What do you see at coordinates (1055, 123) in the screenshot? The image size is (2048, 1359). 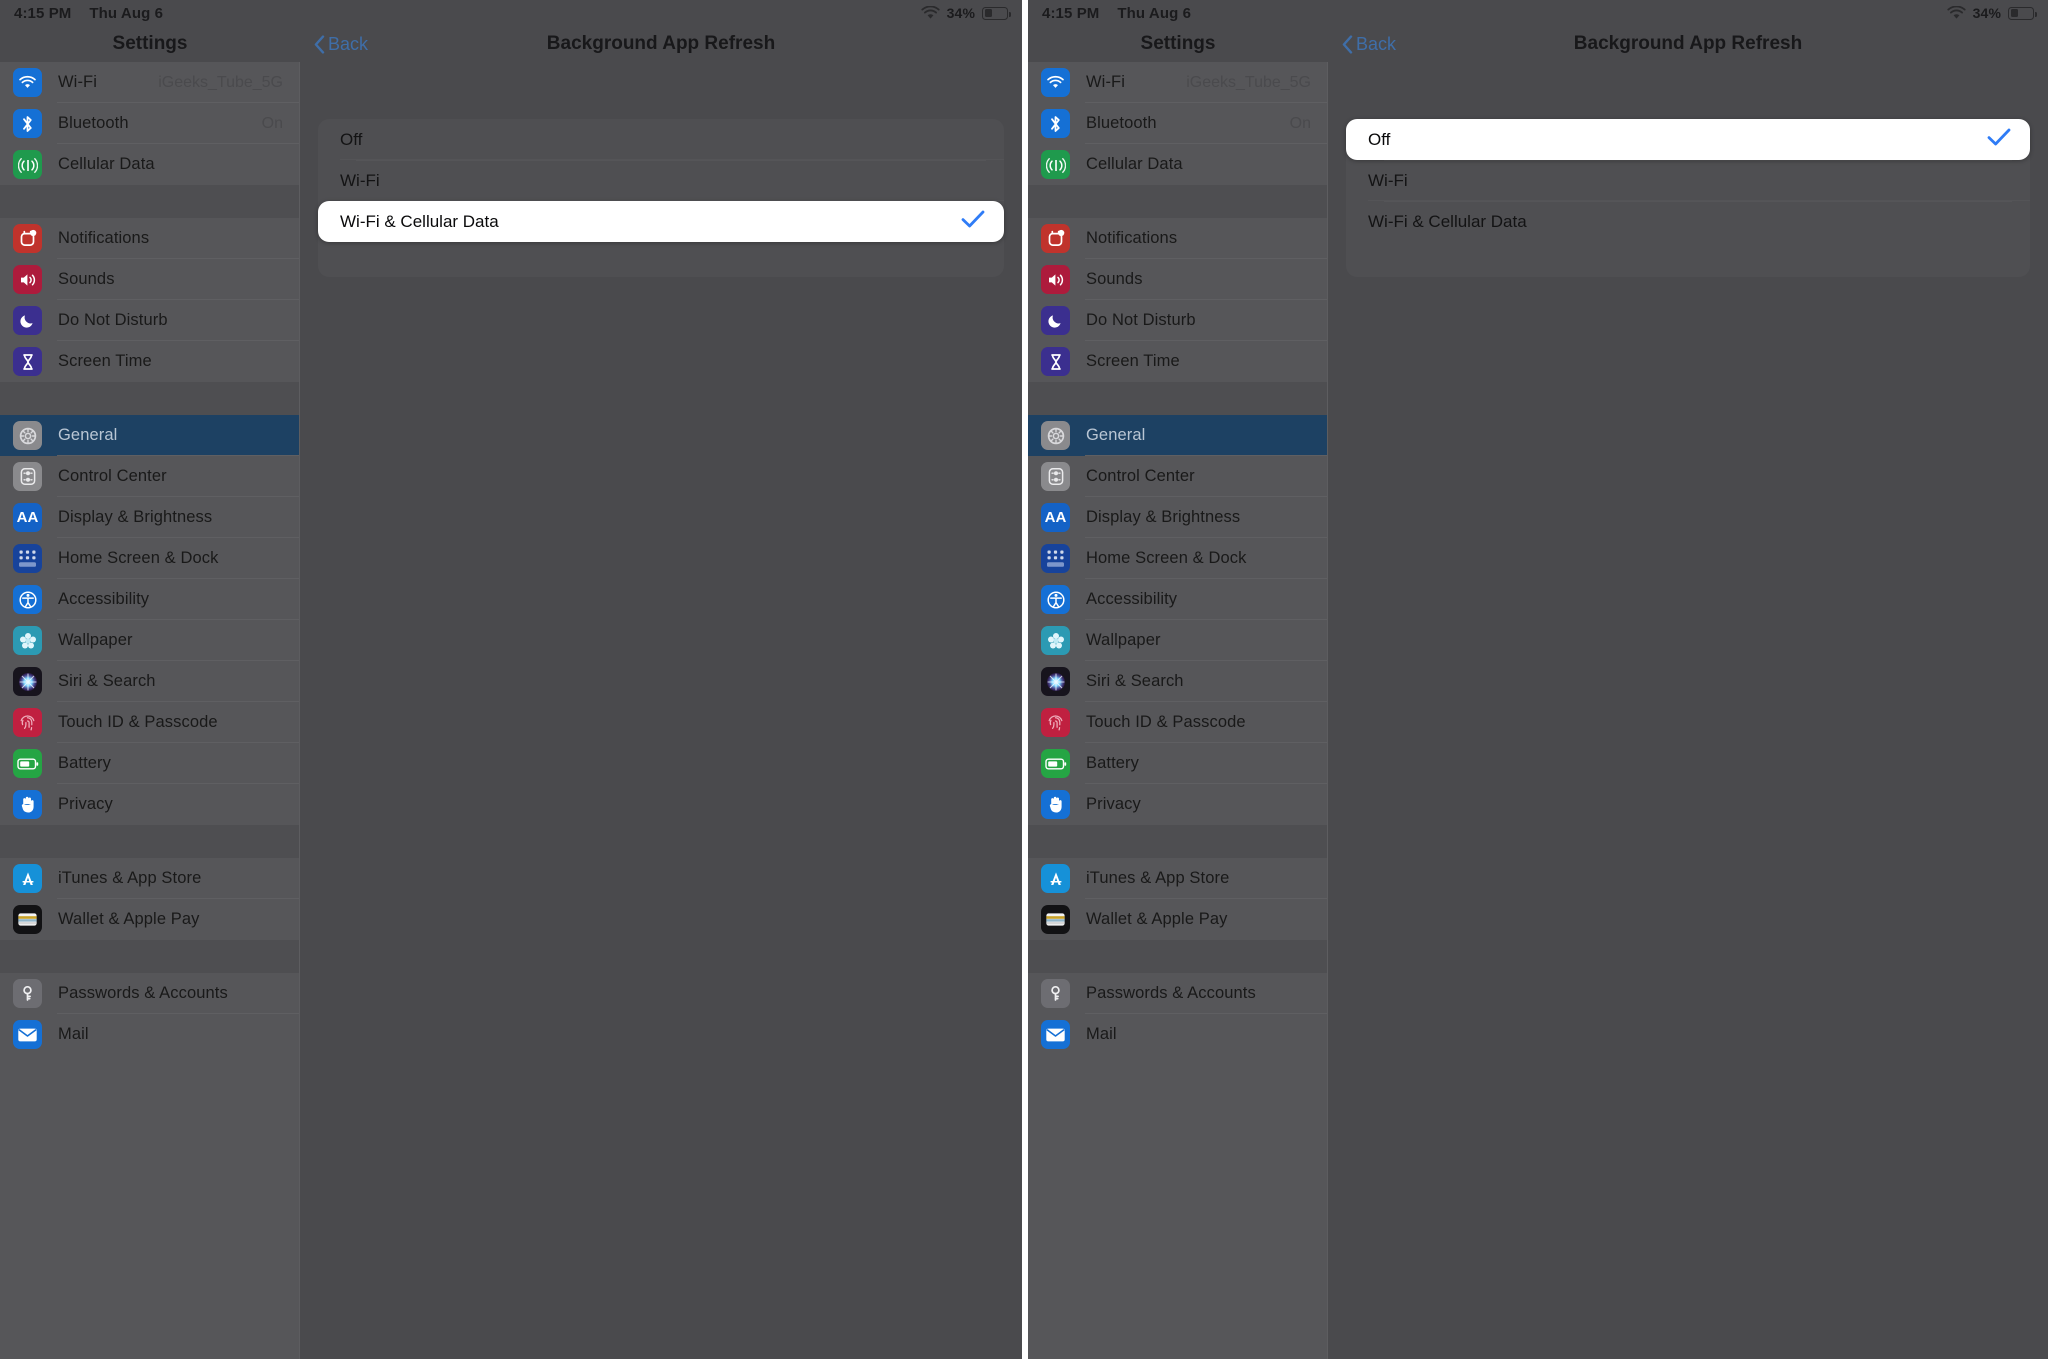 I see `bluetooth-icon` at bounding box center [1055, 123].